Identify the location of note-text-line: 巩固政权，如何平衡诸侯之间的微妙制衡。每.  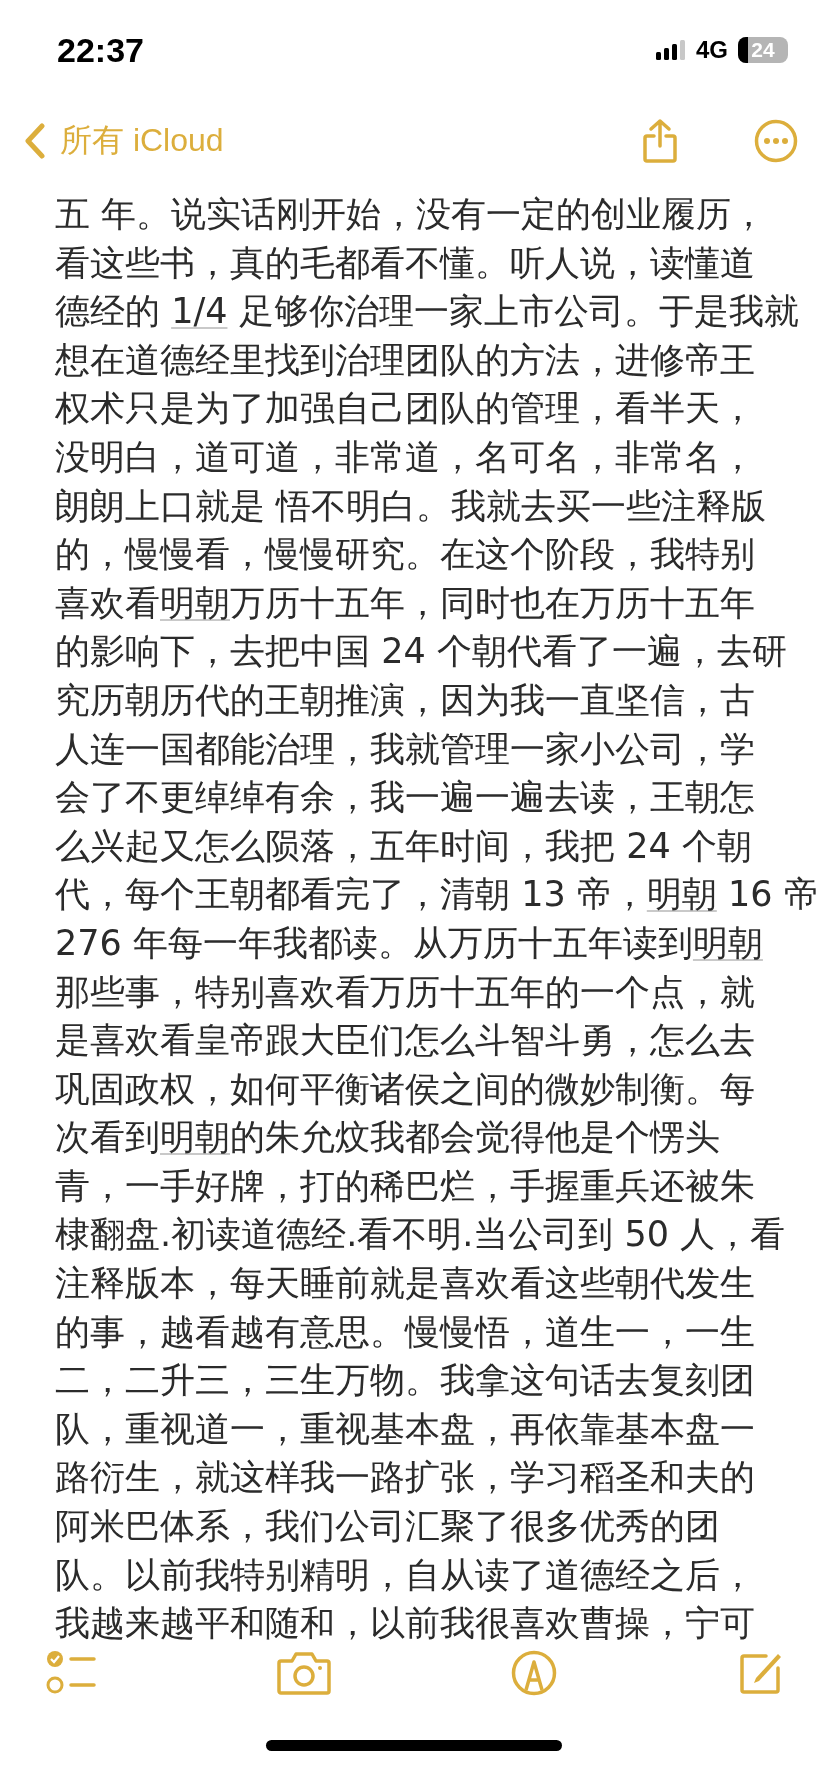
(405, 1089).